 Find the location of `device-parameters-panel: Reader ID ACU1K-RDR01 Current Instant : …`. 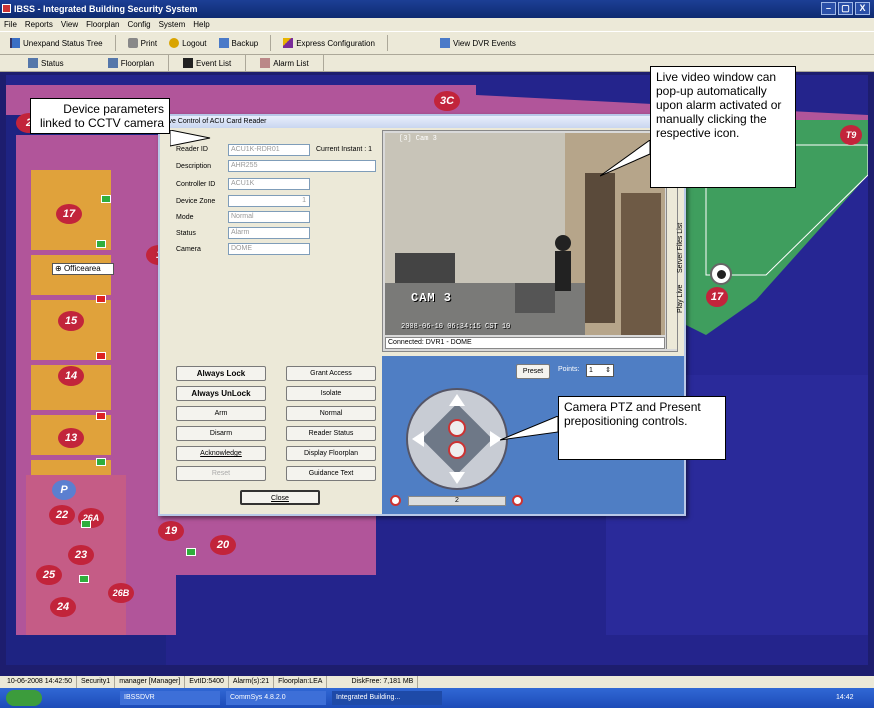

device-parameters-panel: Reader ID ACU1K-RDR01 Current Instant : … is located at coordinates (271, 242).